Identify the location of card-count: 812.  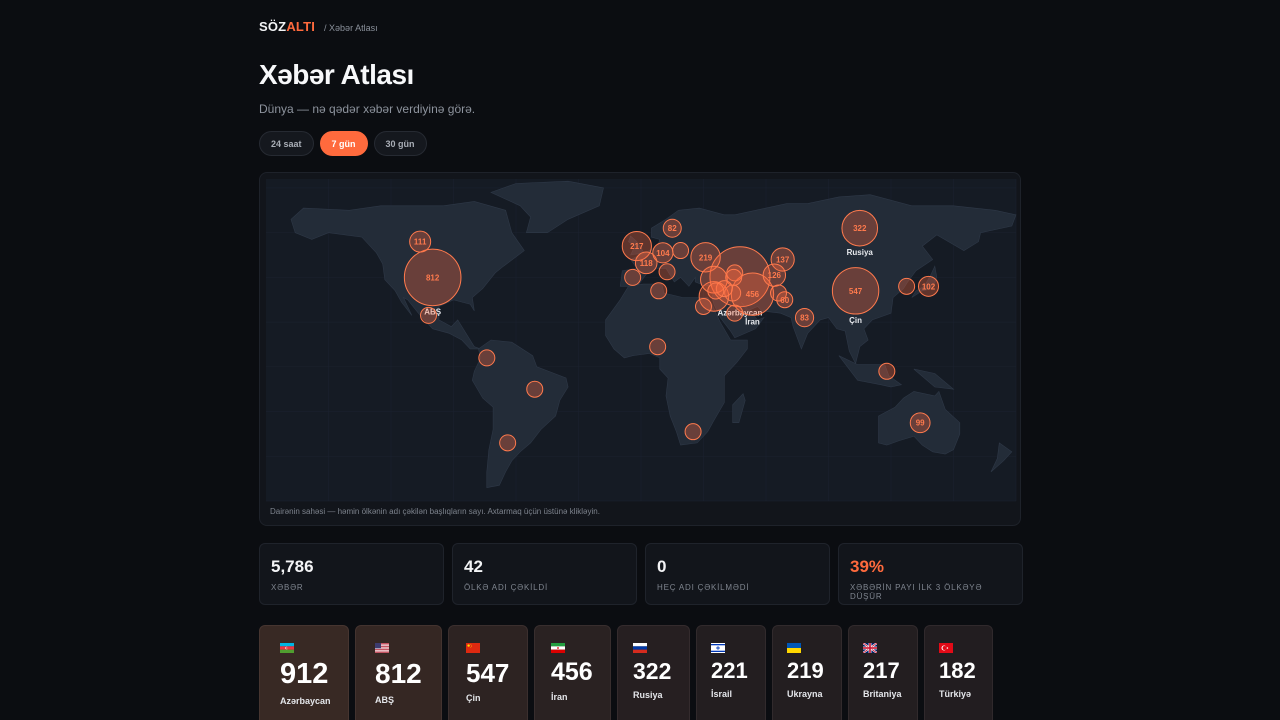
(398, 673).